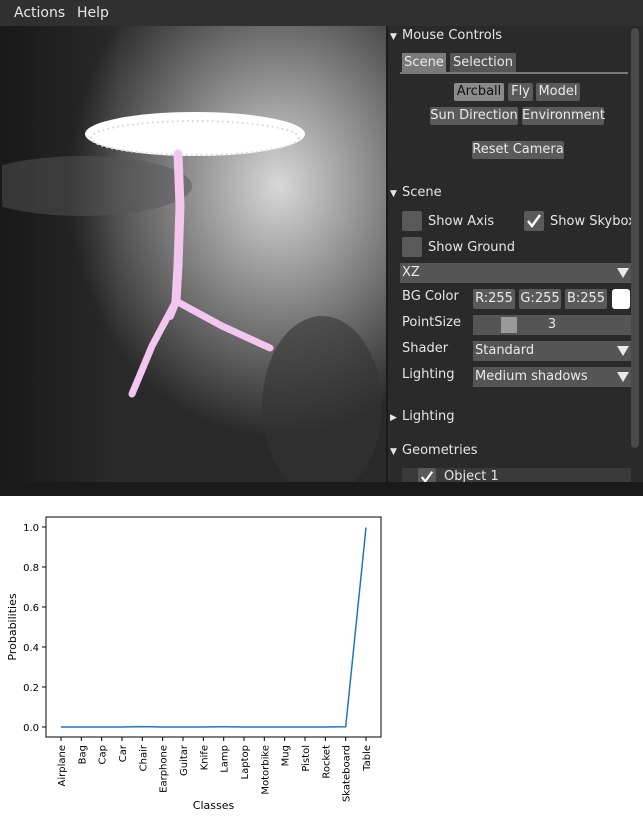  I want to click on bg-blue-field: B:255, so click(586, 299).